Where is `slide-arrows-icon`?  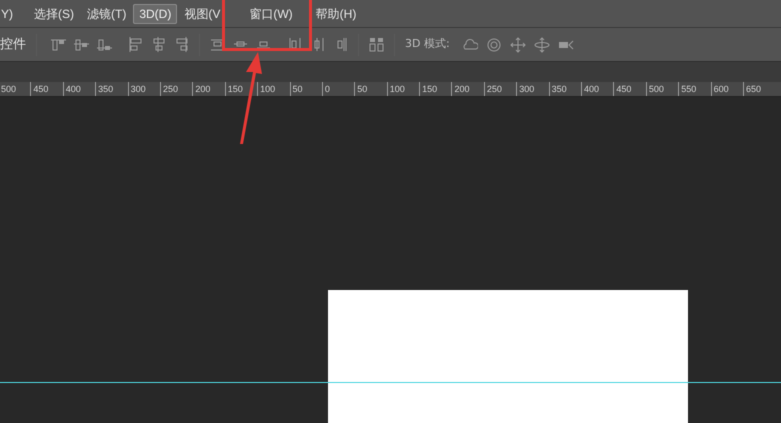 slide-arrows-icon is located at coordinates (542, 44).